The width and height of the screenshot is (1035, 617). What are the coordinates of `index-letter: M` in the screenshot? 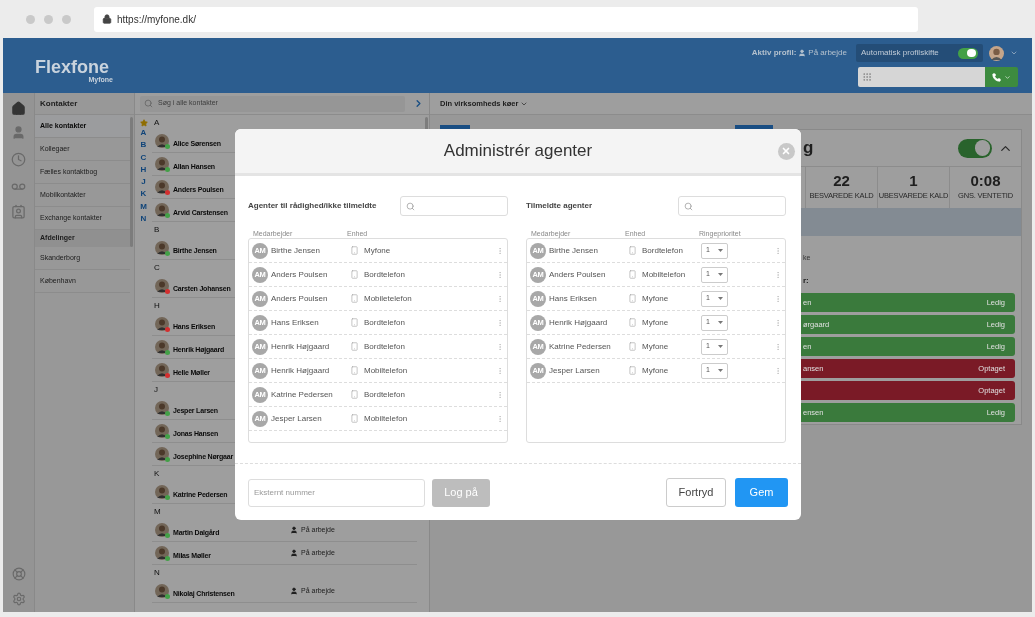 It's located at (143, 207).